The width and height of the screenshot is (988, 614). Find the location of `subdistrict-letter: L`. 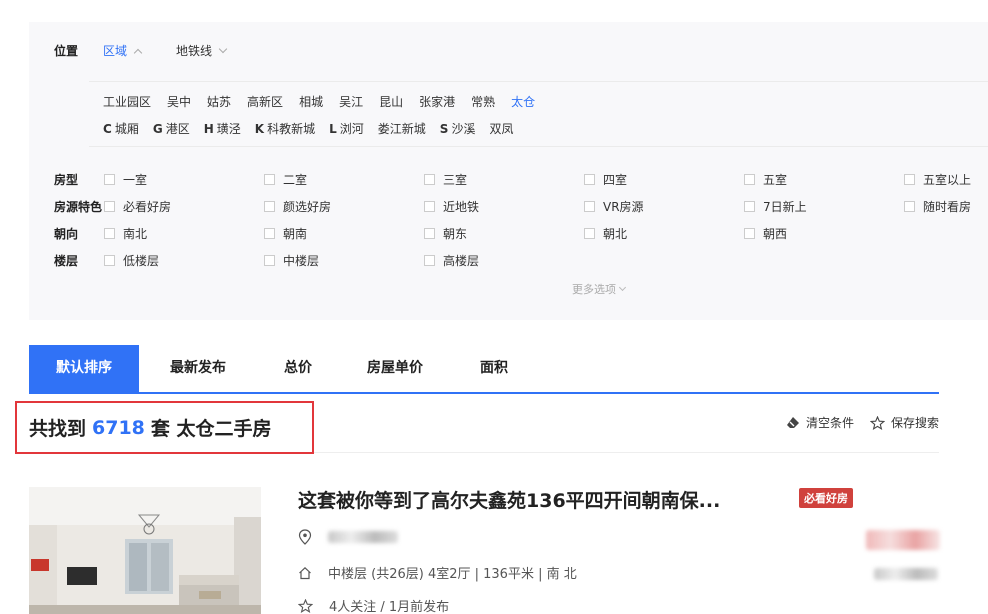

subdistrict-letter: L is located at coordinates (333, 129).